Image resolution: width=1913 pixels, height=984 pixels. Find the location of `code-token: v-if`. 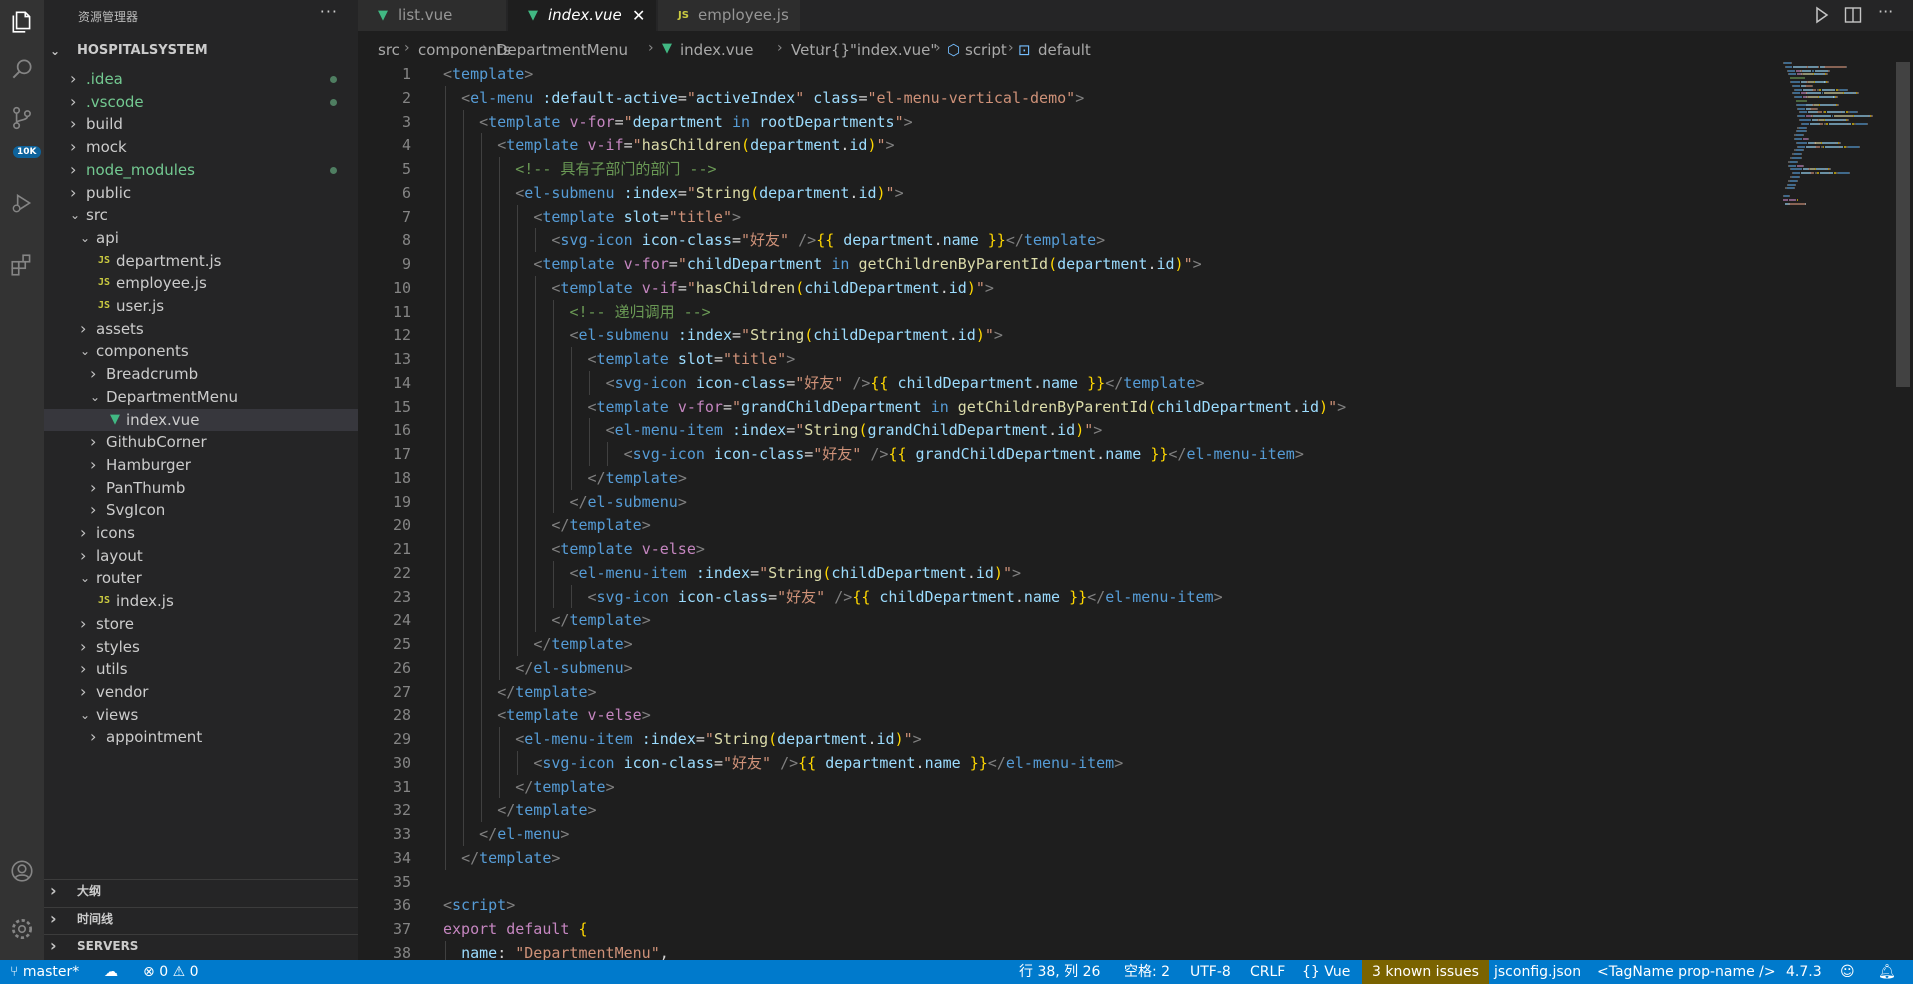

code-token: v-if is located at coordinates (605, 145).